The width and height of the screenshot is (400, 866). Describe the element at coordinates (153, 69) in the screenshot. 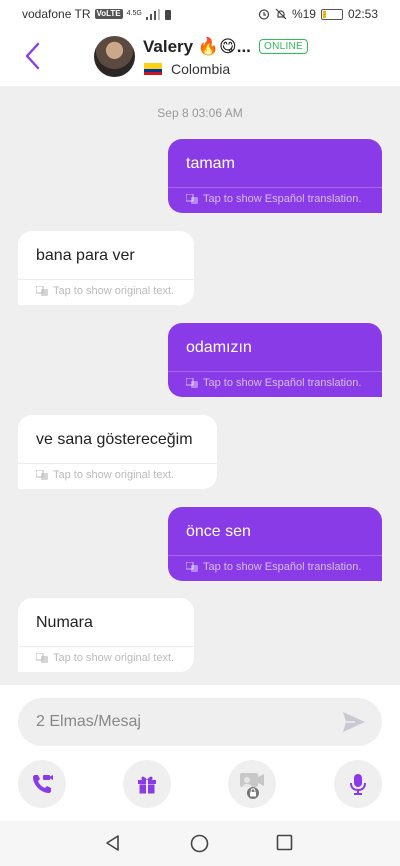

I see `colombia-flag-icon` at that location.